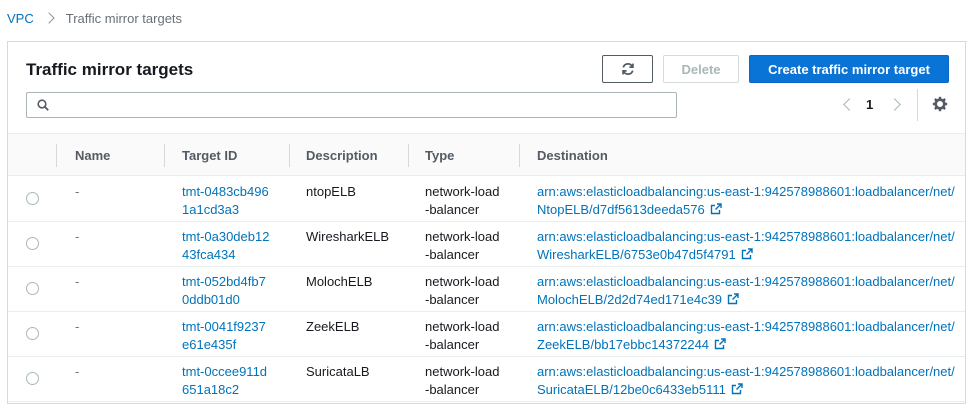 The height and width of the screenshot is (412, 974). Describe the element at coordinates (124, 18) in the screenshot. I see `breadcrumb-current: Traffic mirror targets` at that location.